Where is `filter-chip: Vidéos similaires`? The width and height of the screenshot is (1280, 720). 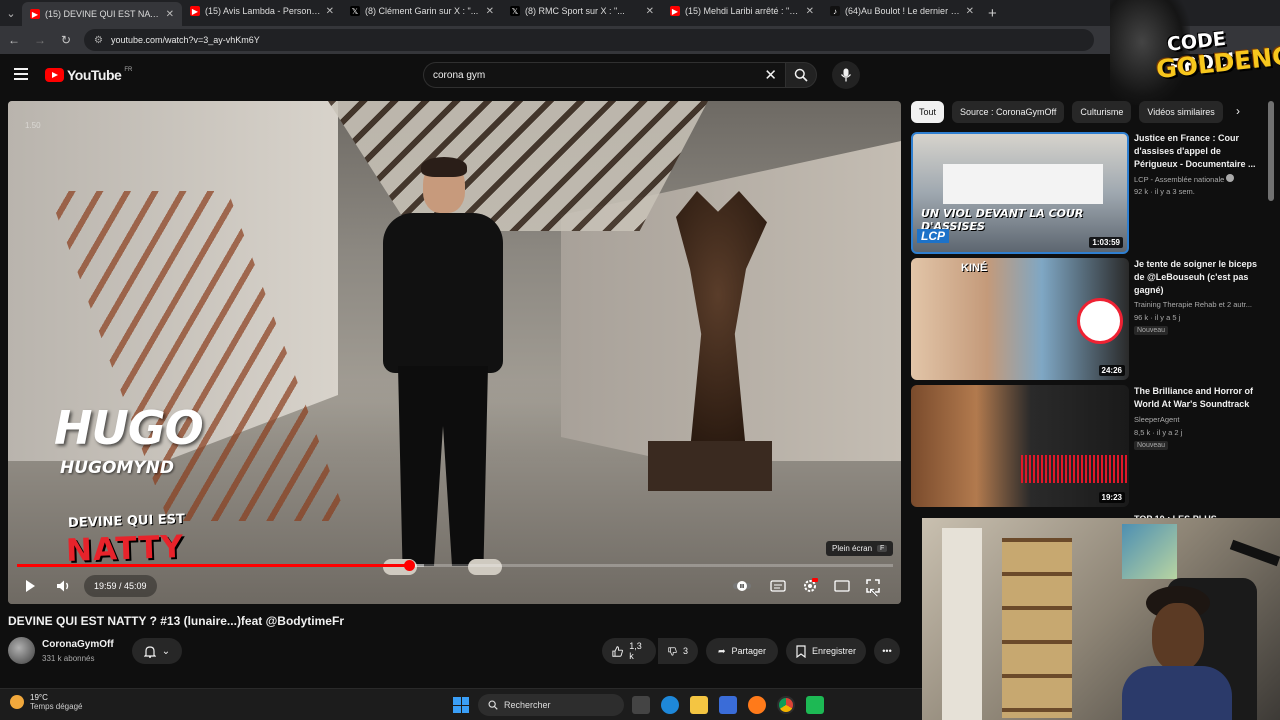 filter-chip: Vidéos similaires is located at coordinates (1181, 112).